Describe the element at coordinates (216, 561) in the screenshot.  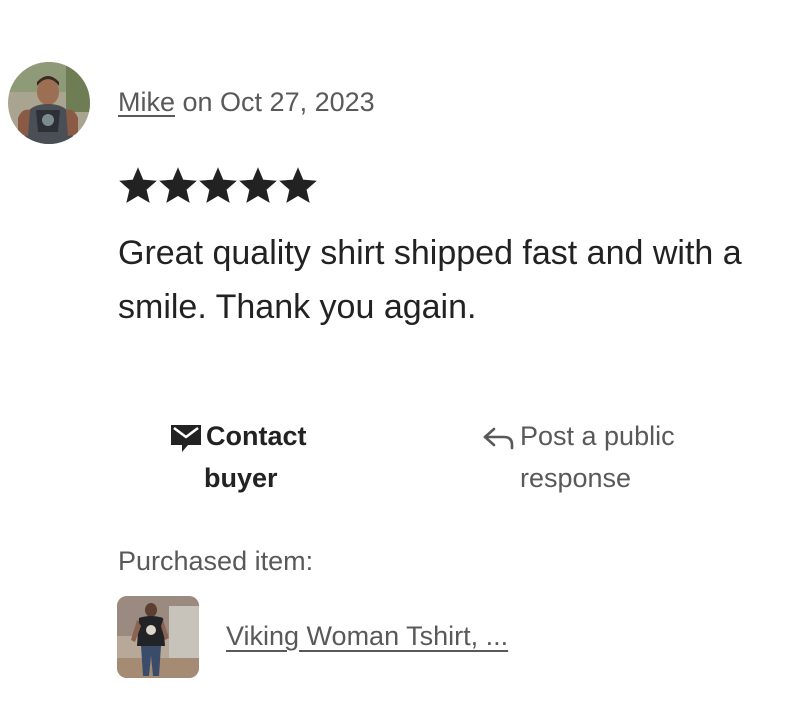
I see `purchased-item-label: Purchased item:` at that location.